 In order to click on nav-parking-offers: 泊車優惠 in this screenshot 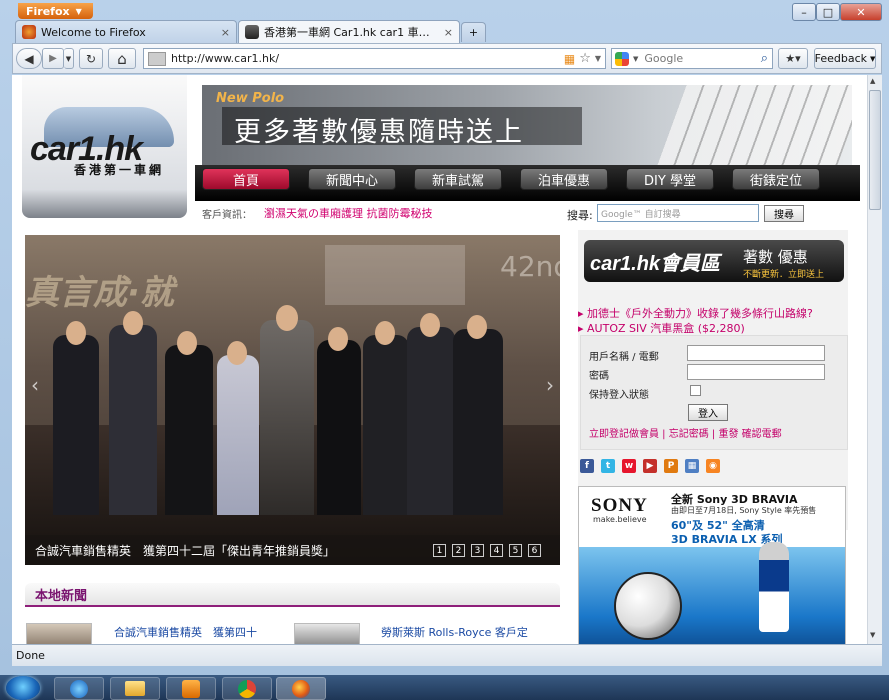, I will do `click(564, 179)`.